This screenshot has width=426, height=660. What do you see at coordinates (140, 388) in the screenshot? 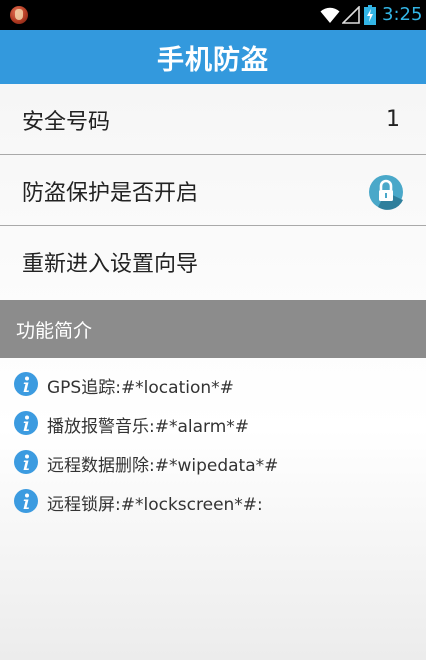
I see `intro-item-text: GPS追踪:#*location*#` at bounding box center [140, 388].